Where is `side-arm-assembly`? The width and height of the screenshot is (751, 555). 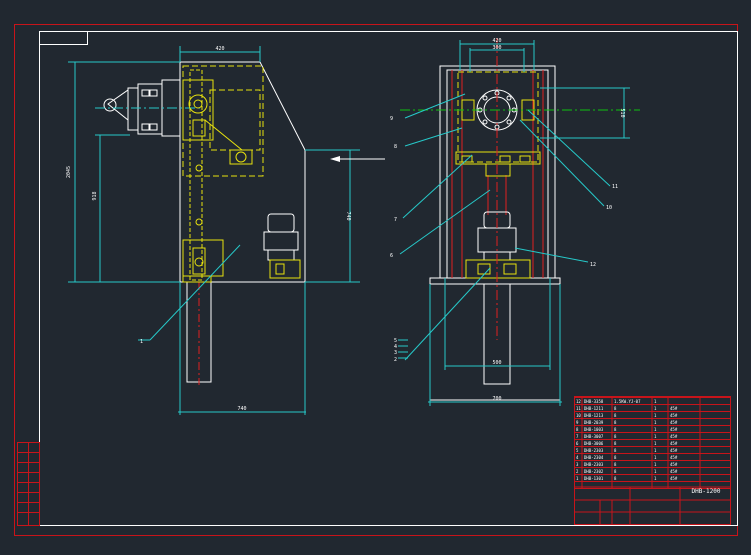 side-arm-assembly is located at coordinates (147, 108).